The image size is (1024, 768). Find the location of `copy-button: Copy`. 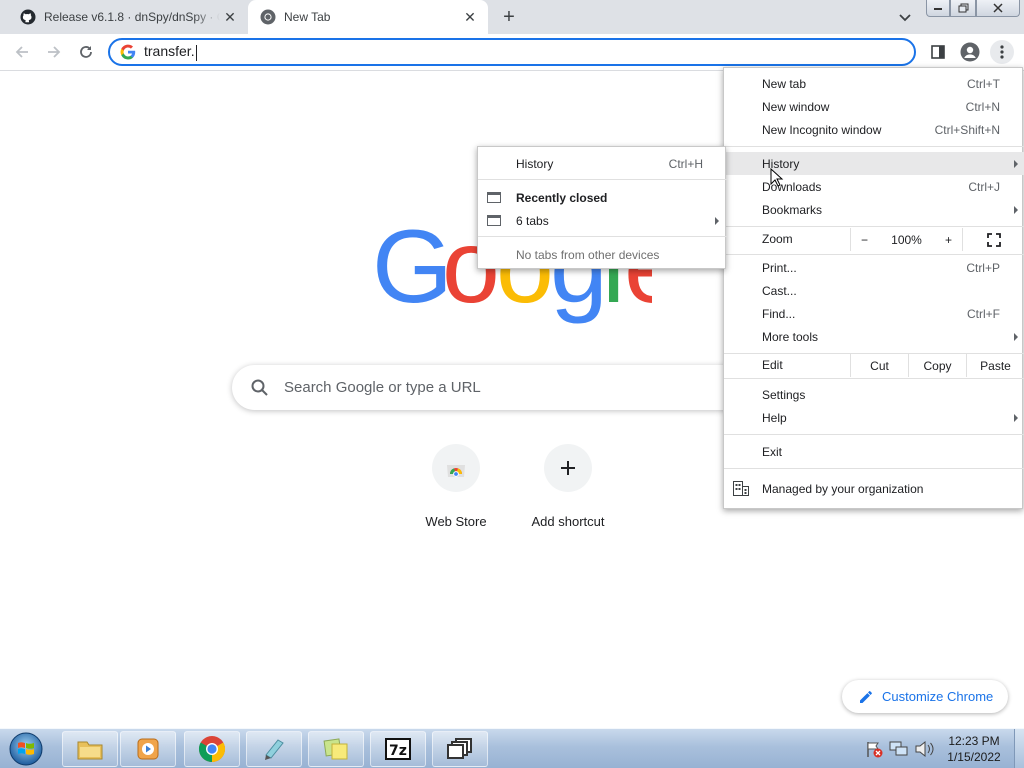

copy-button: Copy is located at coordinates (937, 365).